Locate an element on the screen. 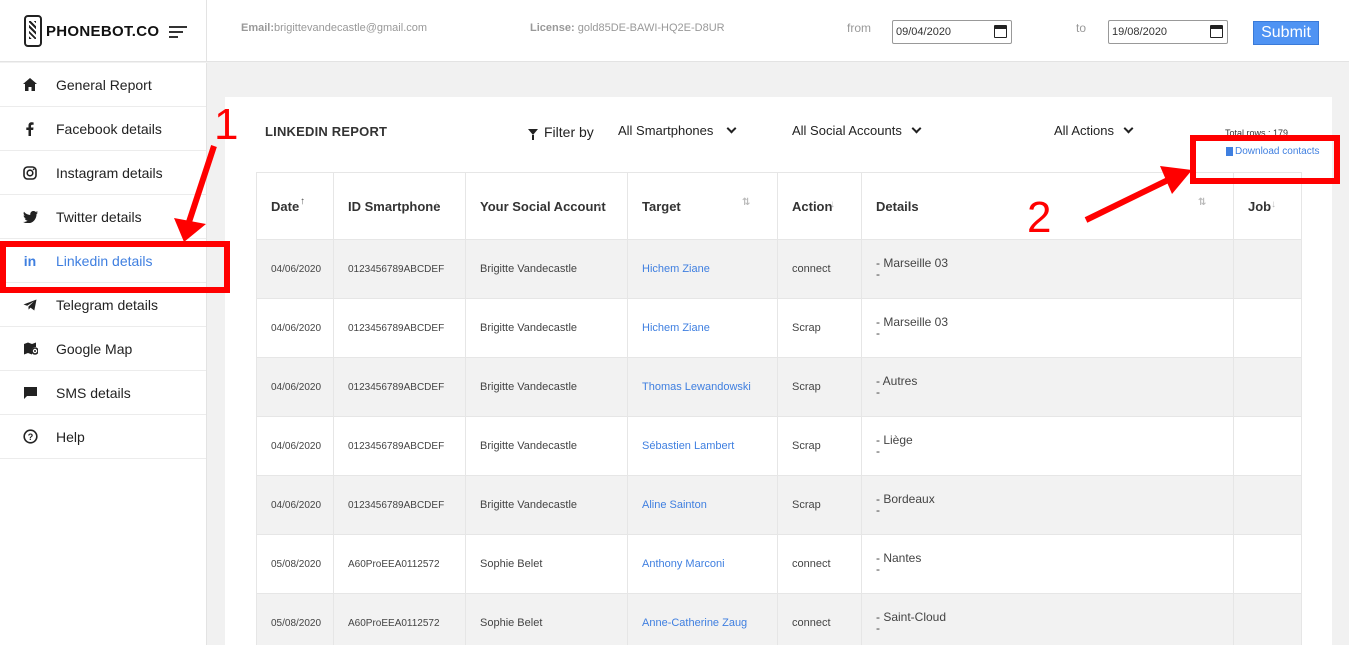 The height and width of the screenshot is (645, 1349). from-date-input: 09/04/2020 is located at coordinates (952, 32).